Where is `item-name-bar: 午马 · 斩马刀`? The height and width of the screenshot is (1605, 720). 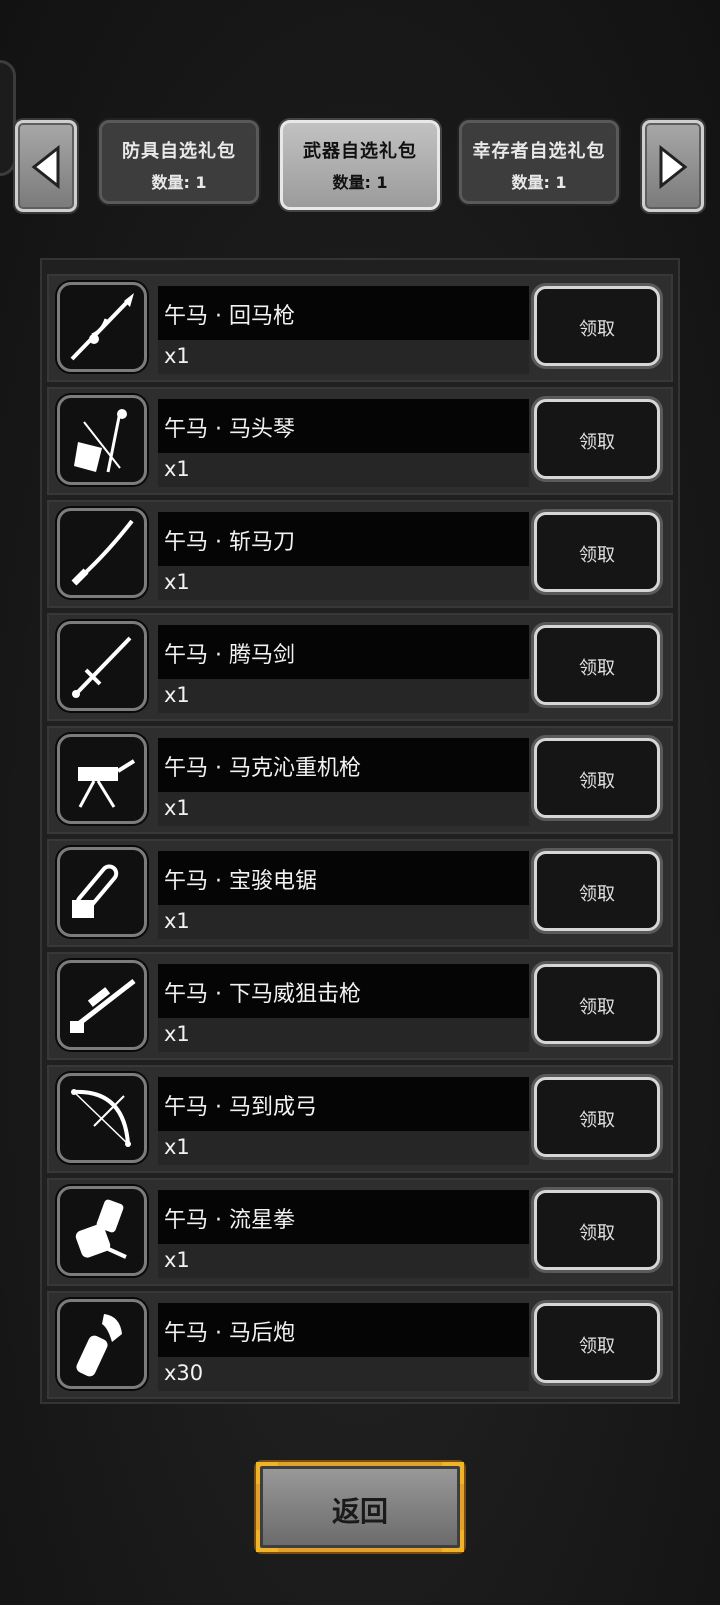
item-name-bar: 午马 · 斩马刀 is located at coordinates (343, 539).